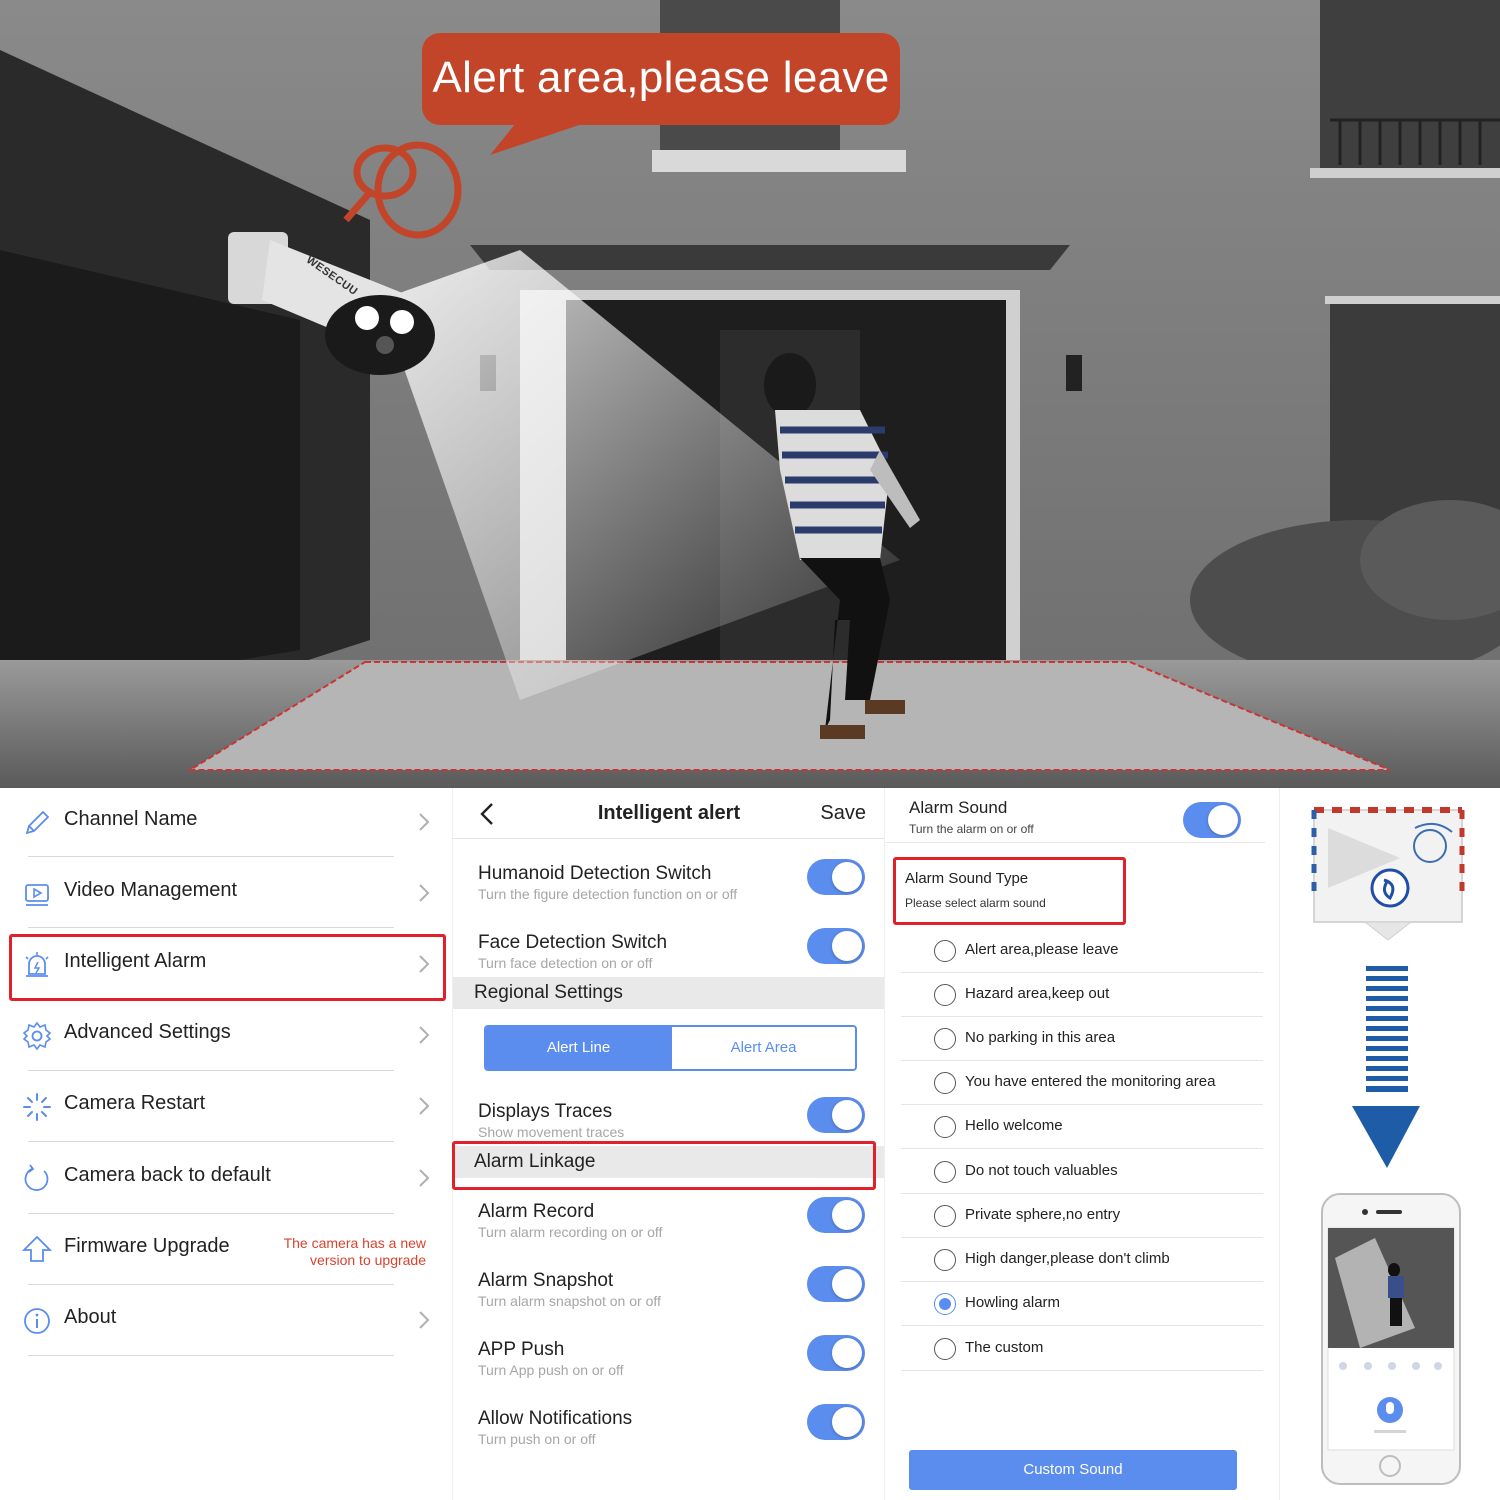 Image resolution: width=1500 pixels, height=1500 pixels. I want to click on pencil-icon, so click(37, 822).